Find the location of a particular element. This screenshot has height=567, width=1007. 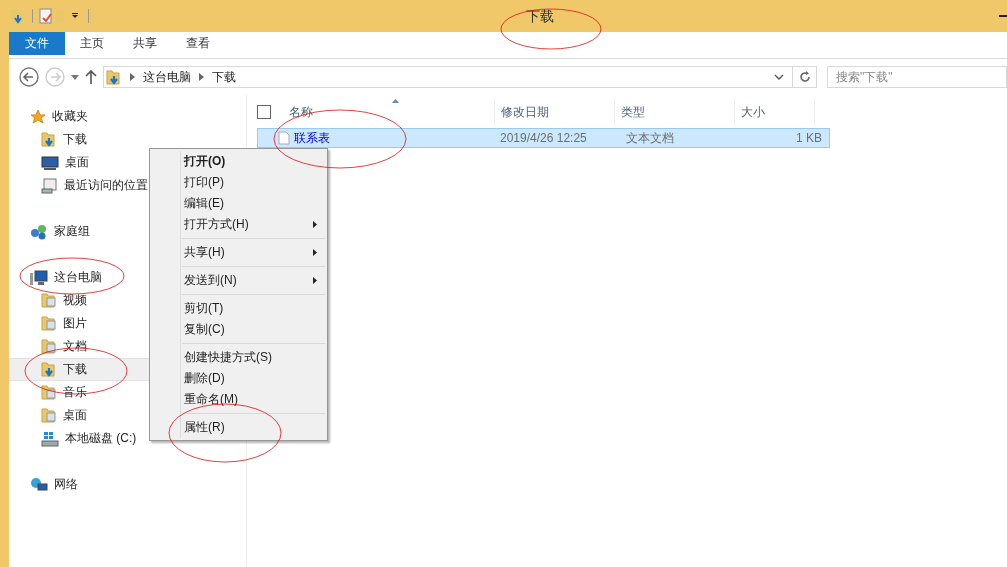

menu-item: 打开(O) is located at coordinates (238, 161).